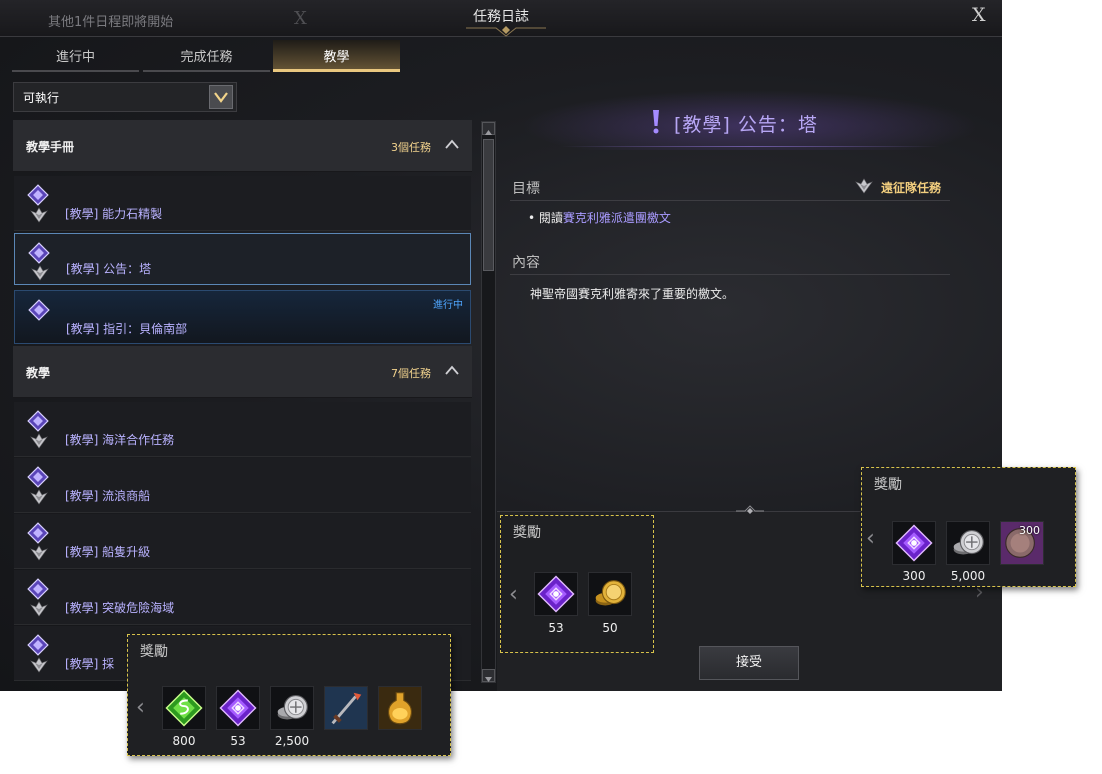  What do you see at coordinates (864, 186) in the screenshot?
I see `expedition-emblem-icon` at bounding box center [864, 186].